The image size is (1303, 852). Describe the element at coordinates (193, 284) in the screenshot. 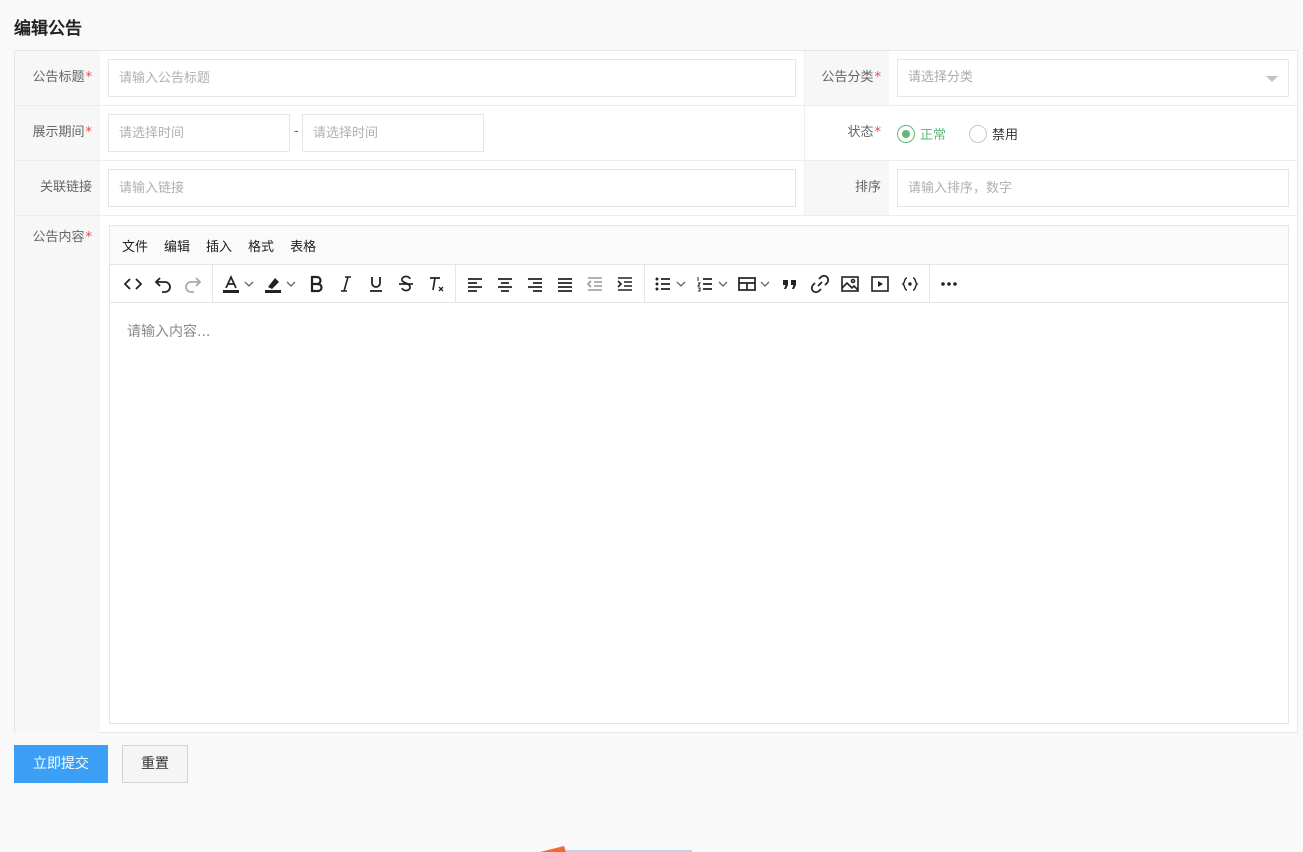

I see `redo-icon` at that location.